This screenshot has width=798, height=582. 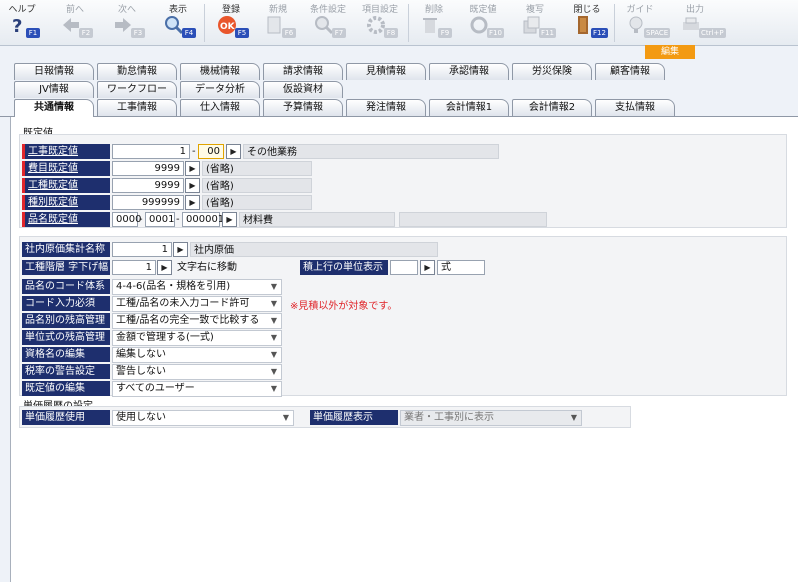 I want to click on hinmei-name: 材料費, so click(x=317, y=219).